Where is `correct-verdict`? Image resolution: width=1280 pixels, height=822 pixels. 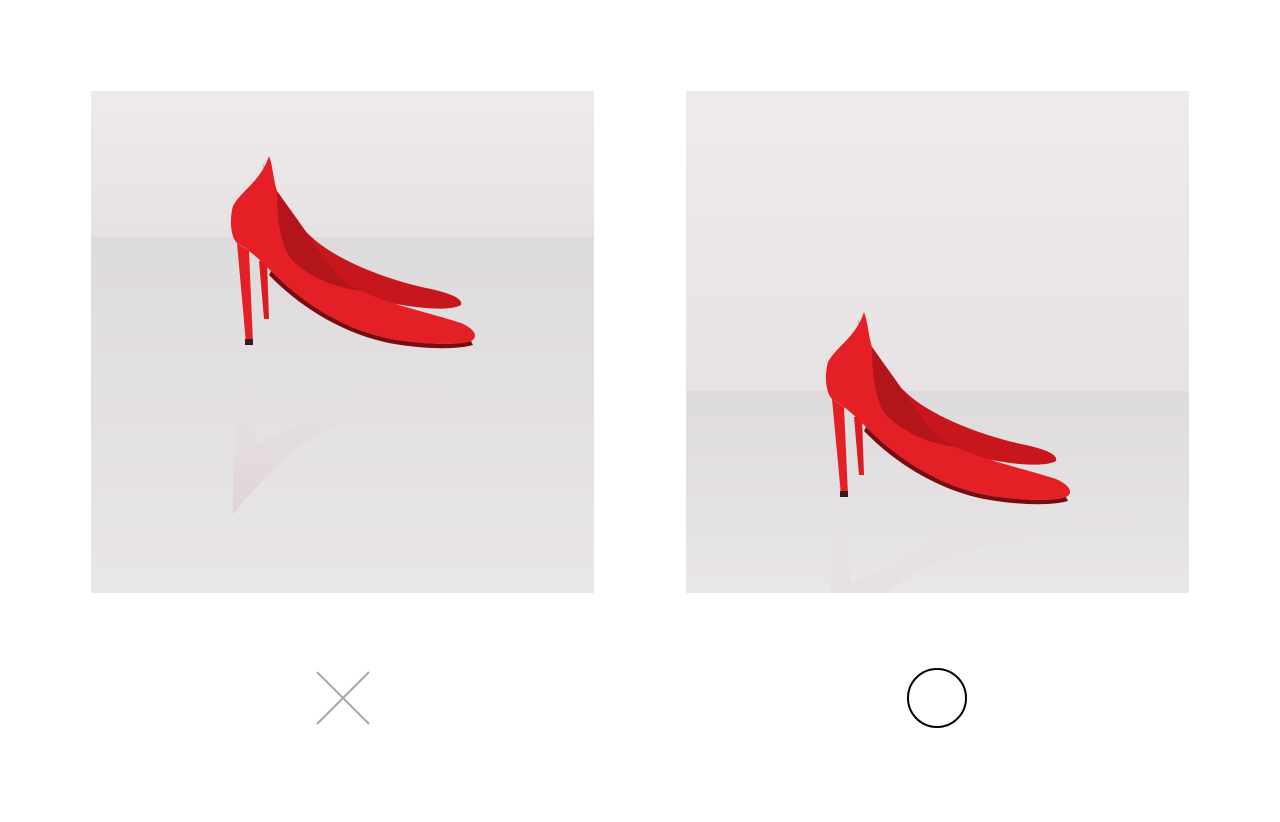
correct-verdict is located at coordinates (937, 698).